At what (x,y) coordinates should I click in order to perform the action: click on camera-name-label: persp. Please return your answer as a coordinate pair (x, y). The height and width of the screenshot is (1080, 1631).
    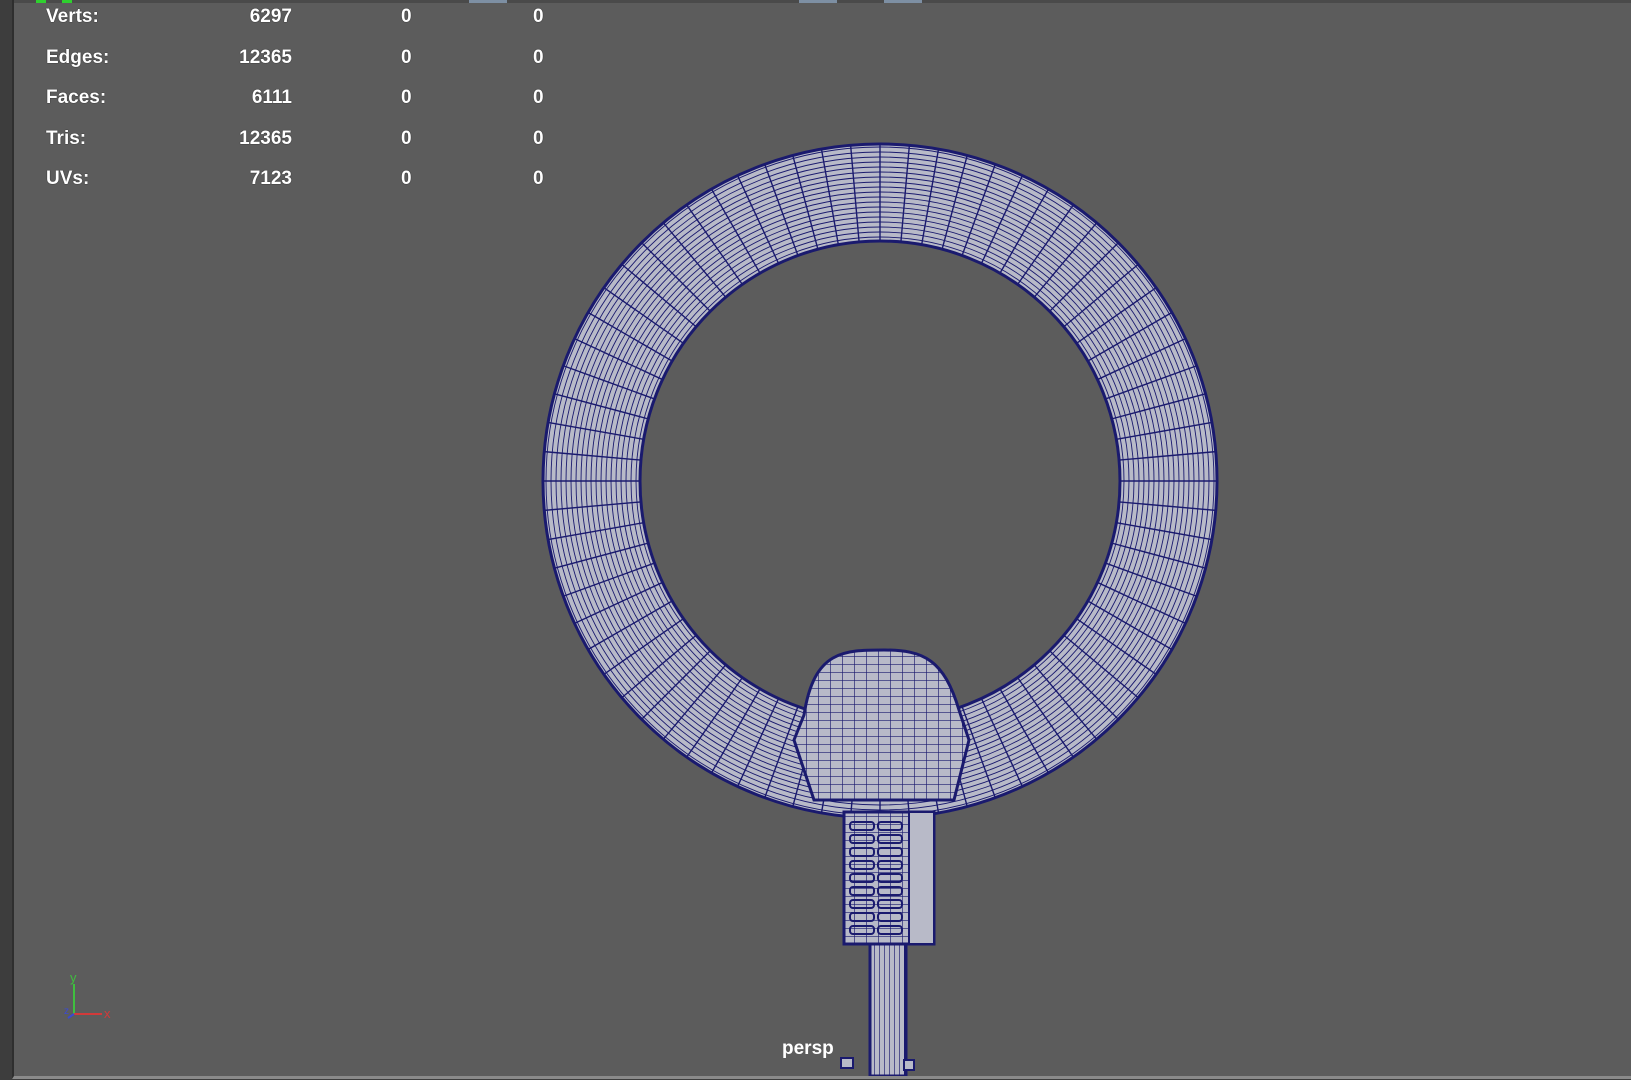
    Looking at the image, I should click on (808, 1048).